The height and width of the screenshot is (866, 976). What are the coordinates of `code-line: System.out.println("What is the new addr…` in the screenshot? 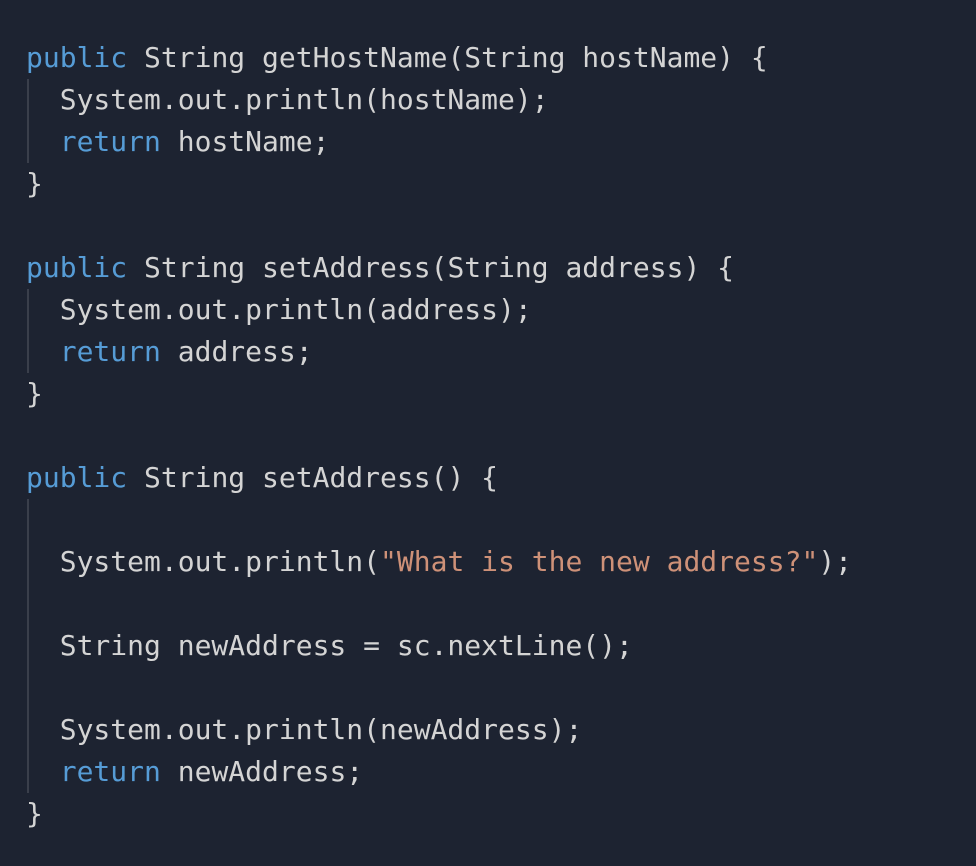 It's located at (439, 562).